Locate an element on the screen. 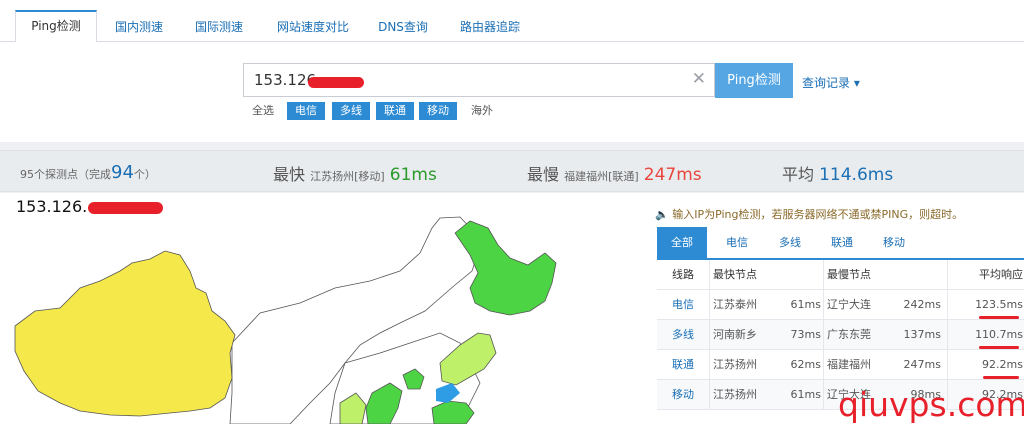  filter-telecom: 电信 is located at coordinates (306, 111).